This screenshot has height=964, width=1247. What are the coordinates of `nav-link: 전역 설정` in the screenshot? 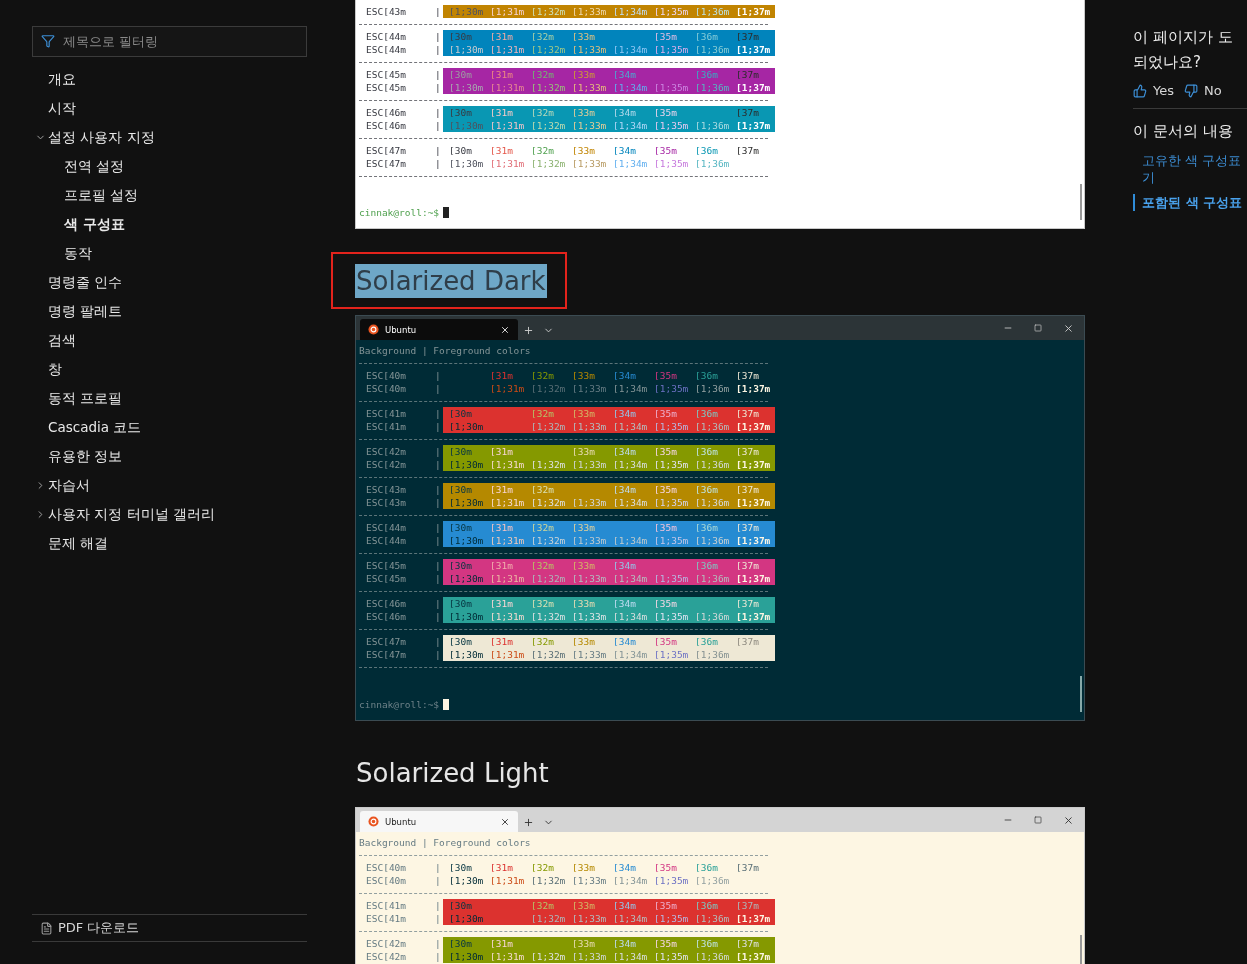 It's located at (94, 166).